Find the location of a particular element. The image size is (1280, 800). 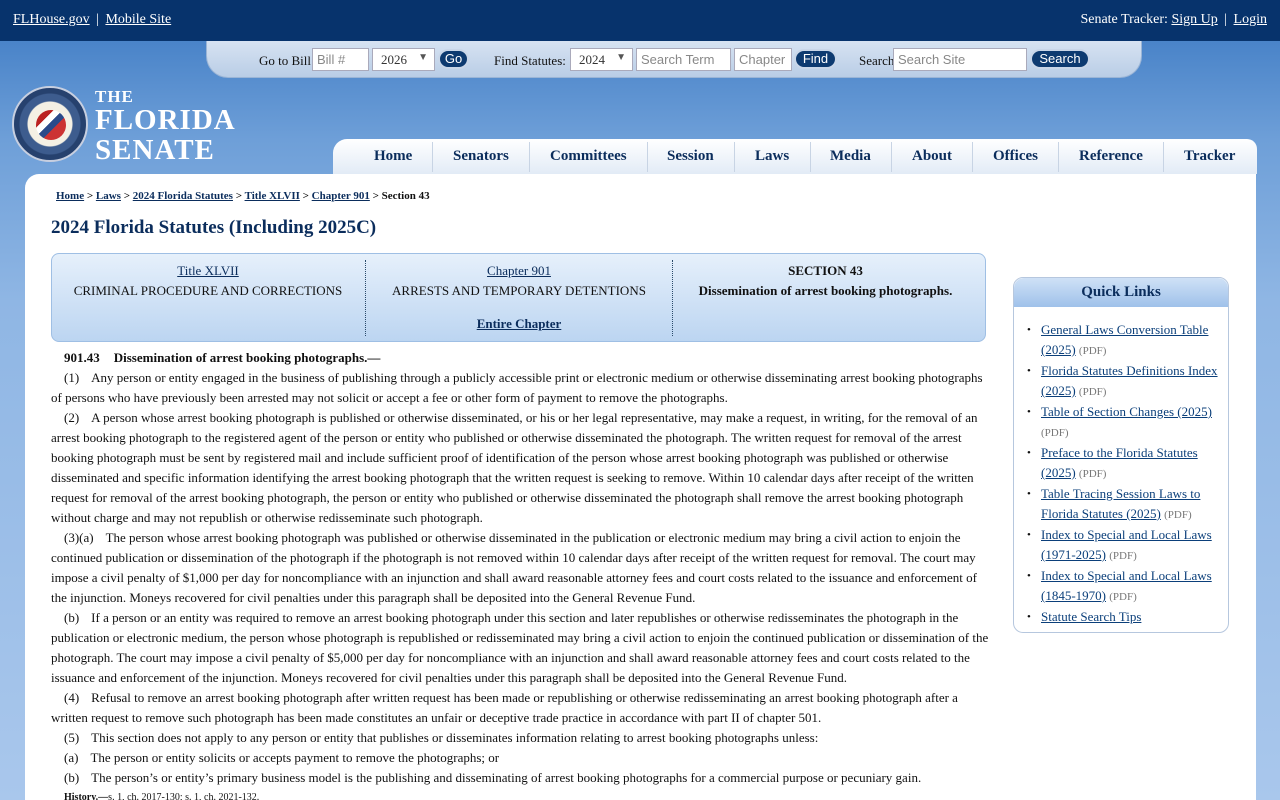

chapter-link: Chapter 901 is located at coordinates (519, 270).